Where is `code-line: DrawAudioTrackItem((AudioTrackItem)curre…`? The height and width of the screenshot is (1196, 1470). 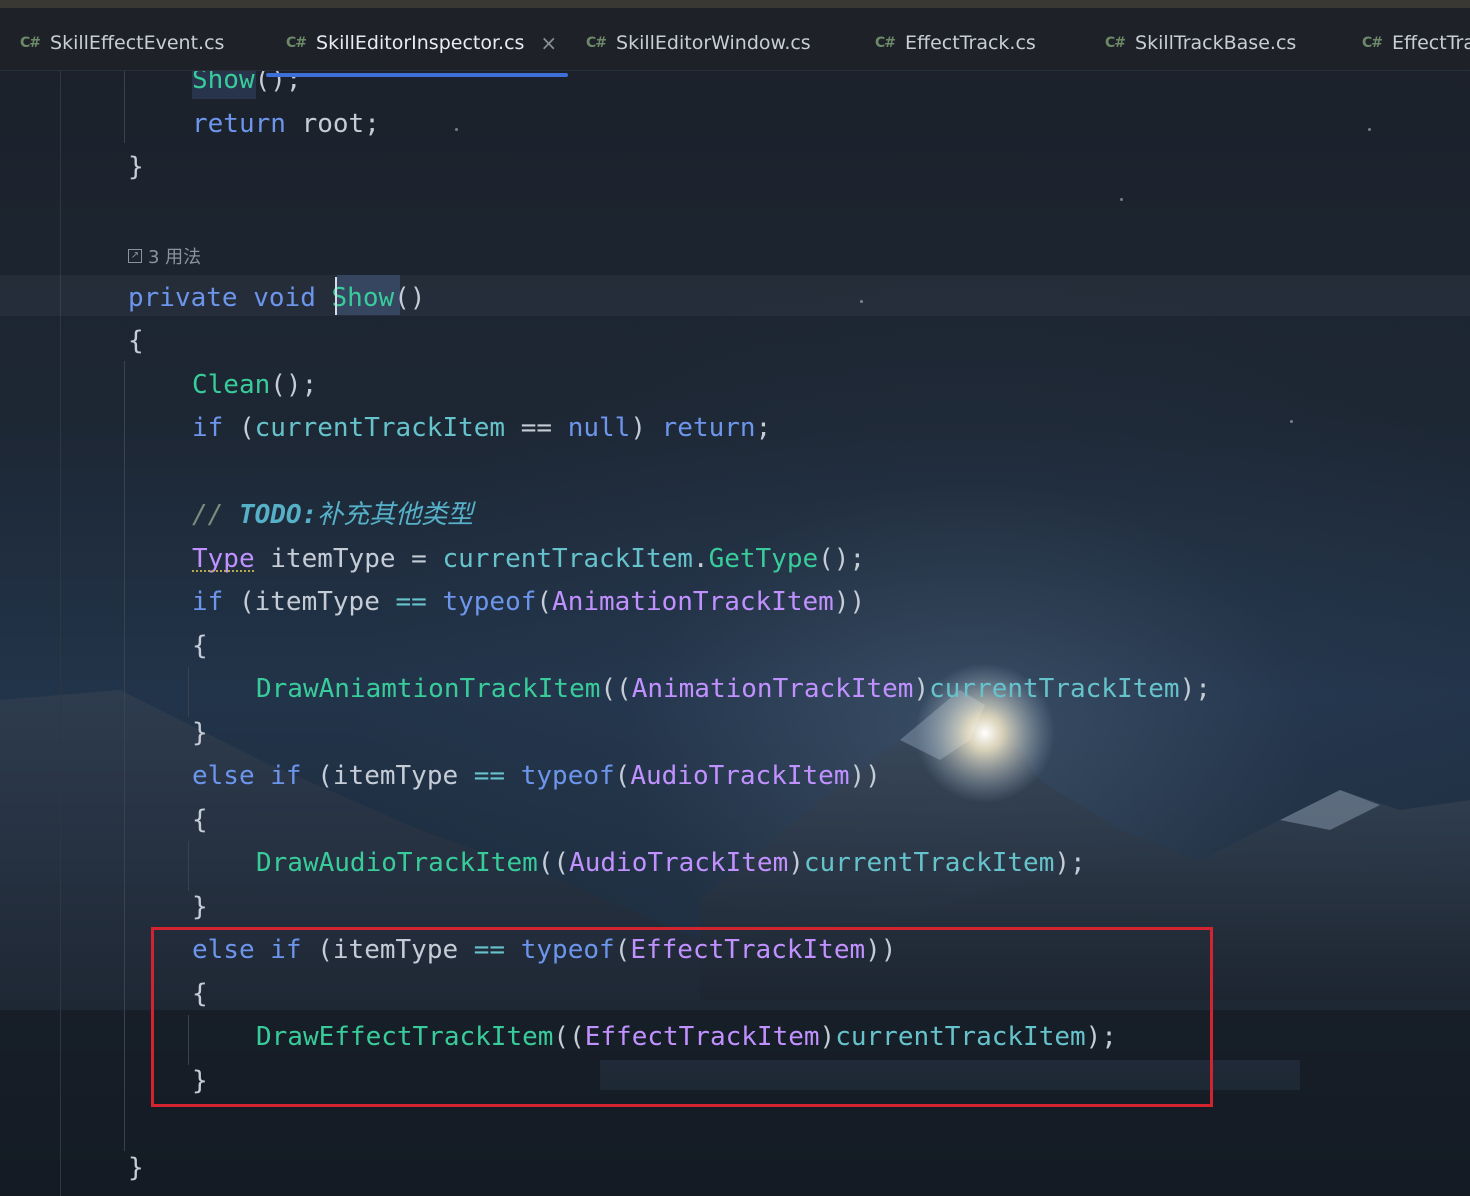 code-line: DrawAudioTrackItem((AudioTrackItem)curre… is located at coordinates (671, 863).